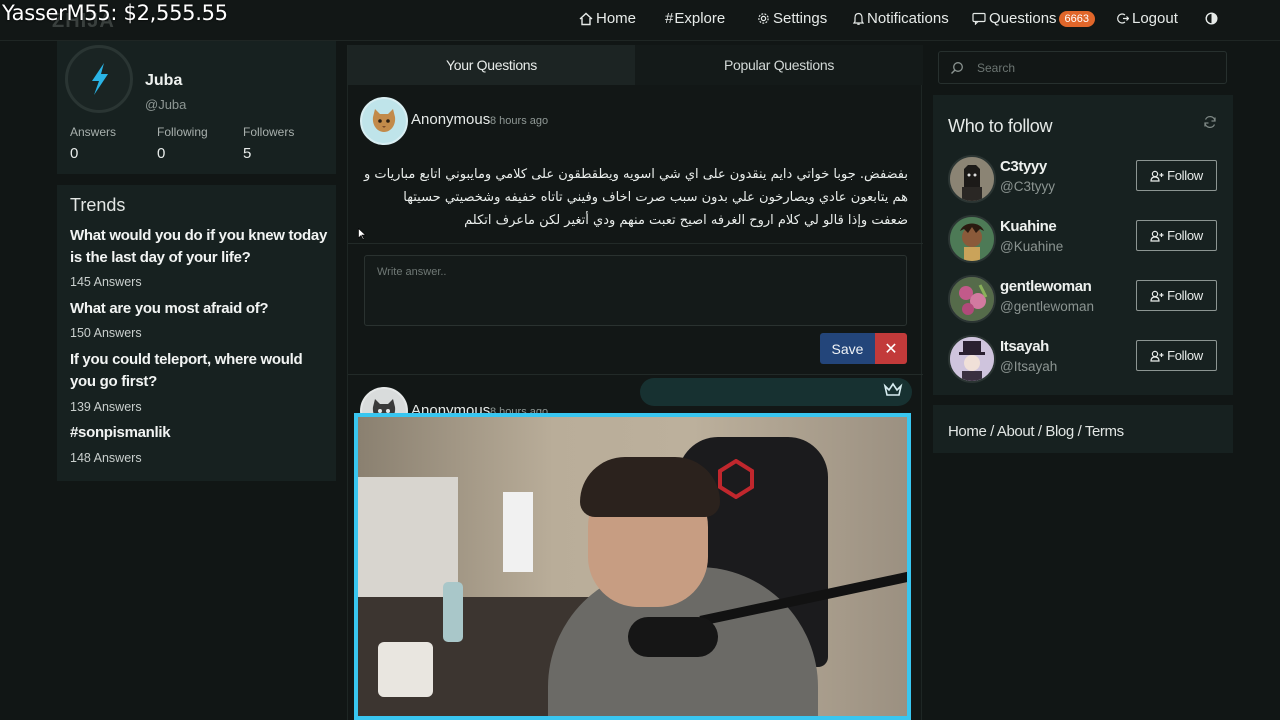 This screenshot has width=1280, height=720. What do you see at coordinates (1023, 166) in the screenshot?
I see `follow-user-name: C3tyyy` at bounding box center [1023, 166].